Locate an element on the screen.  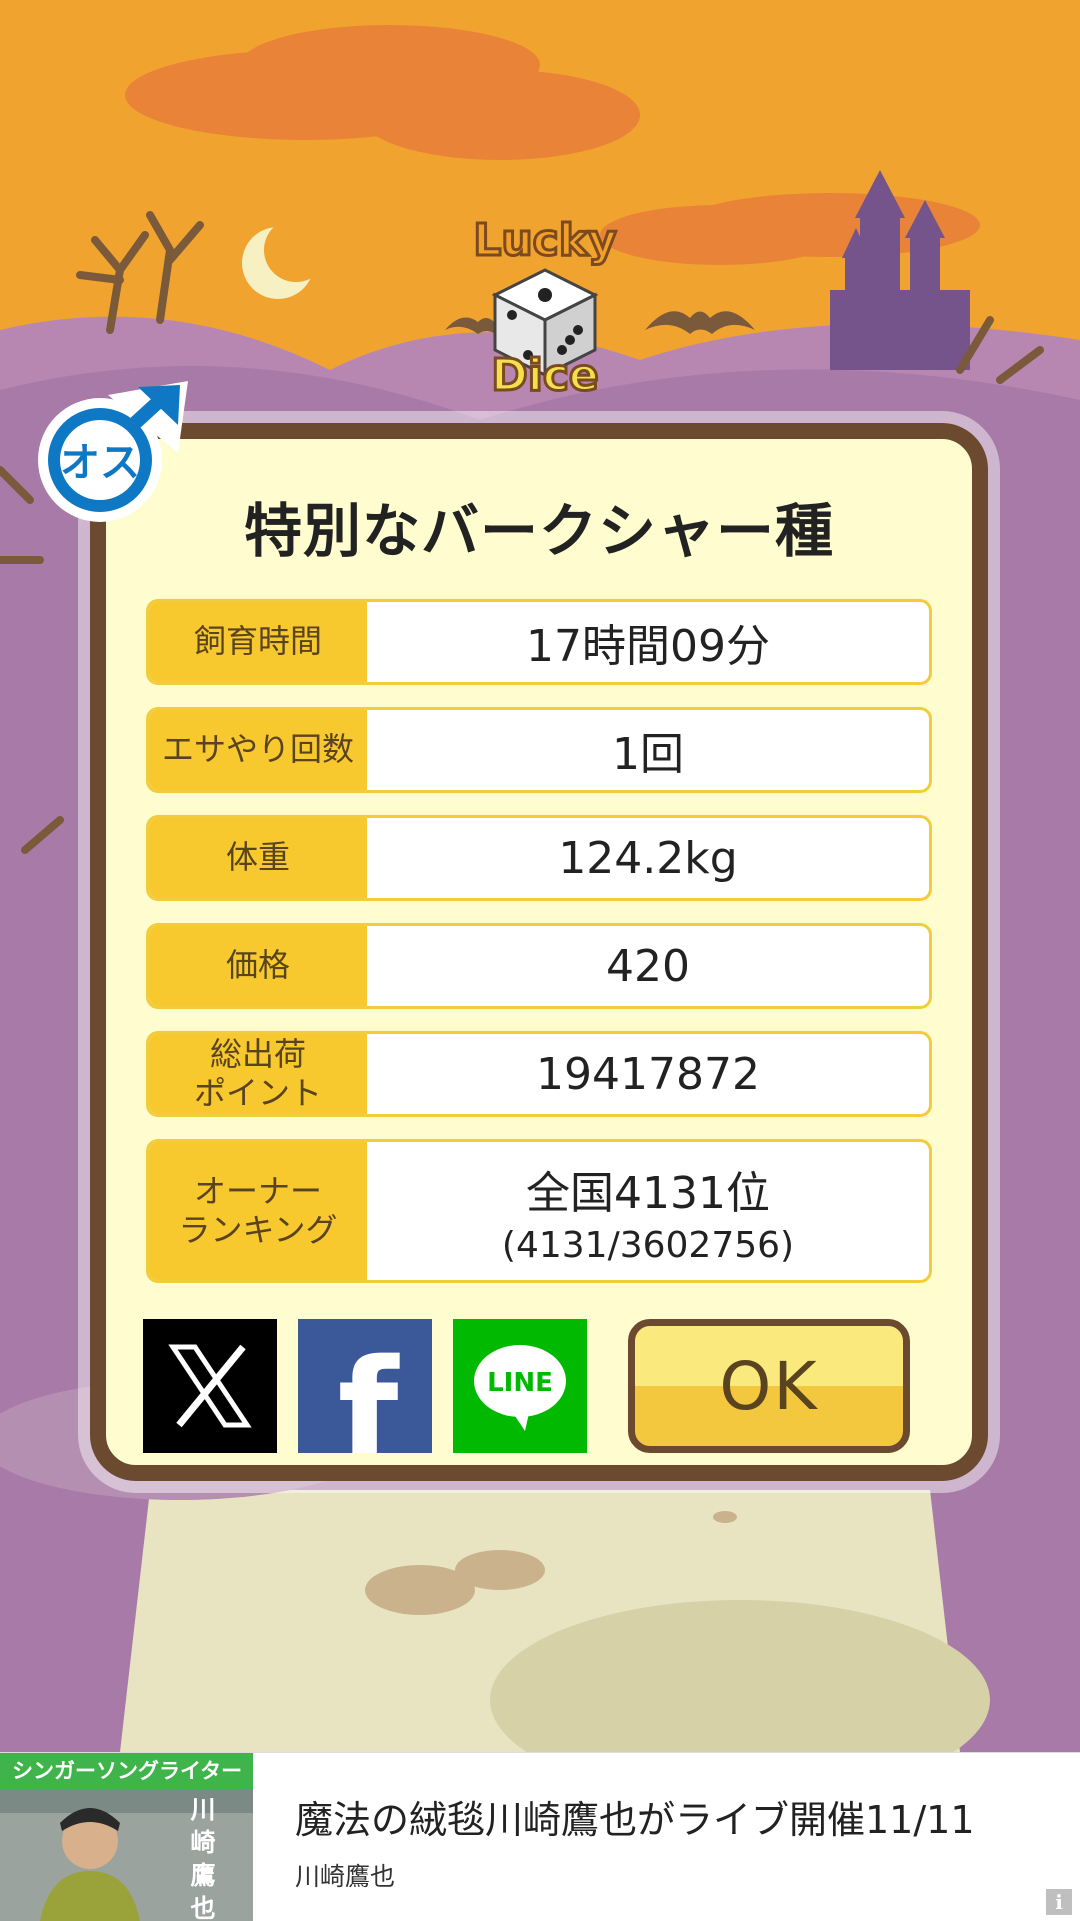
ad-vertical-name: 川崎鷹也 is located at coordinates (203, 1858).